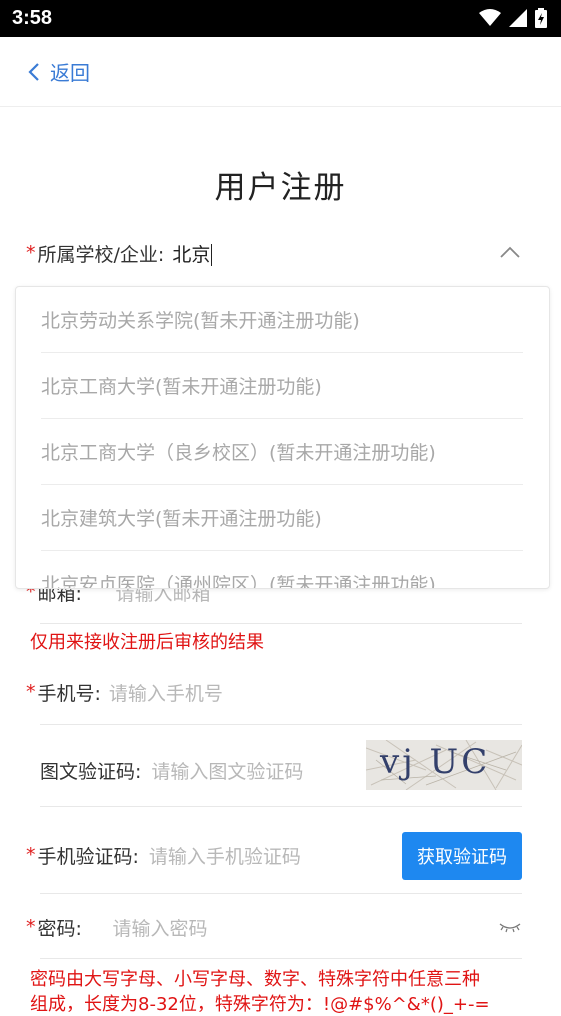  I want to click on school-input: 北京, so click(192, 253).